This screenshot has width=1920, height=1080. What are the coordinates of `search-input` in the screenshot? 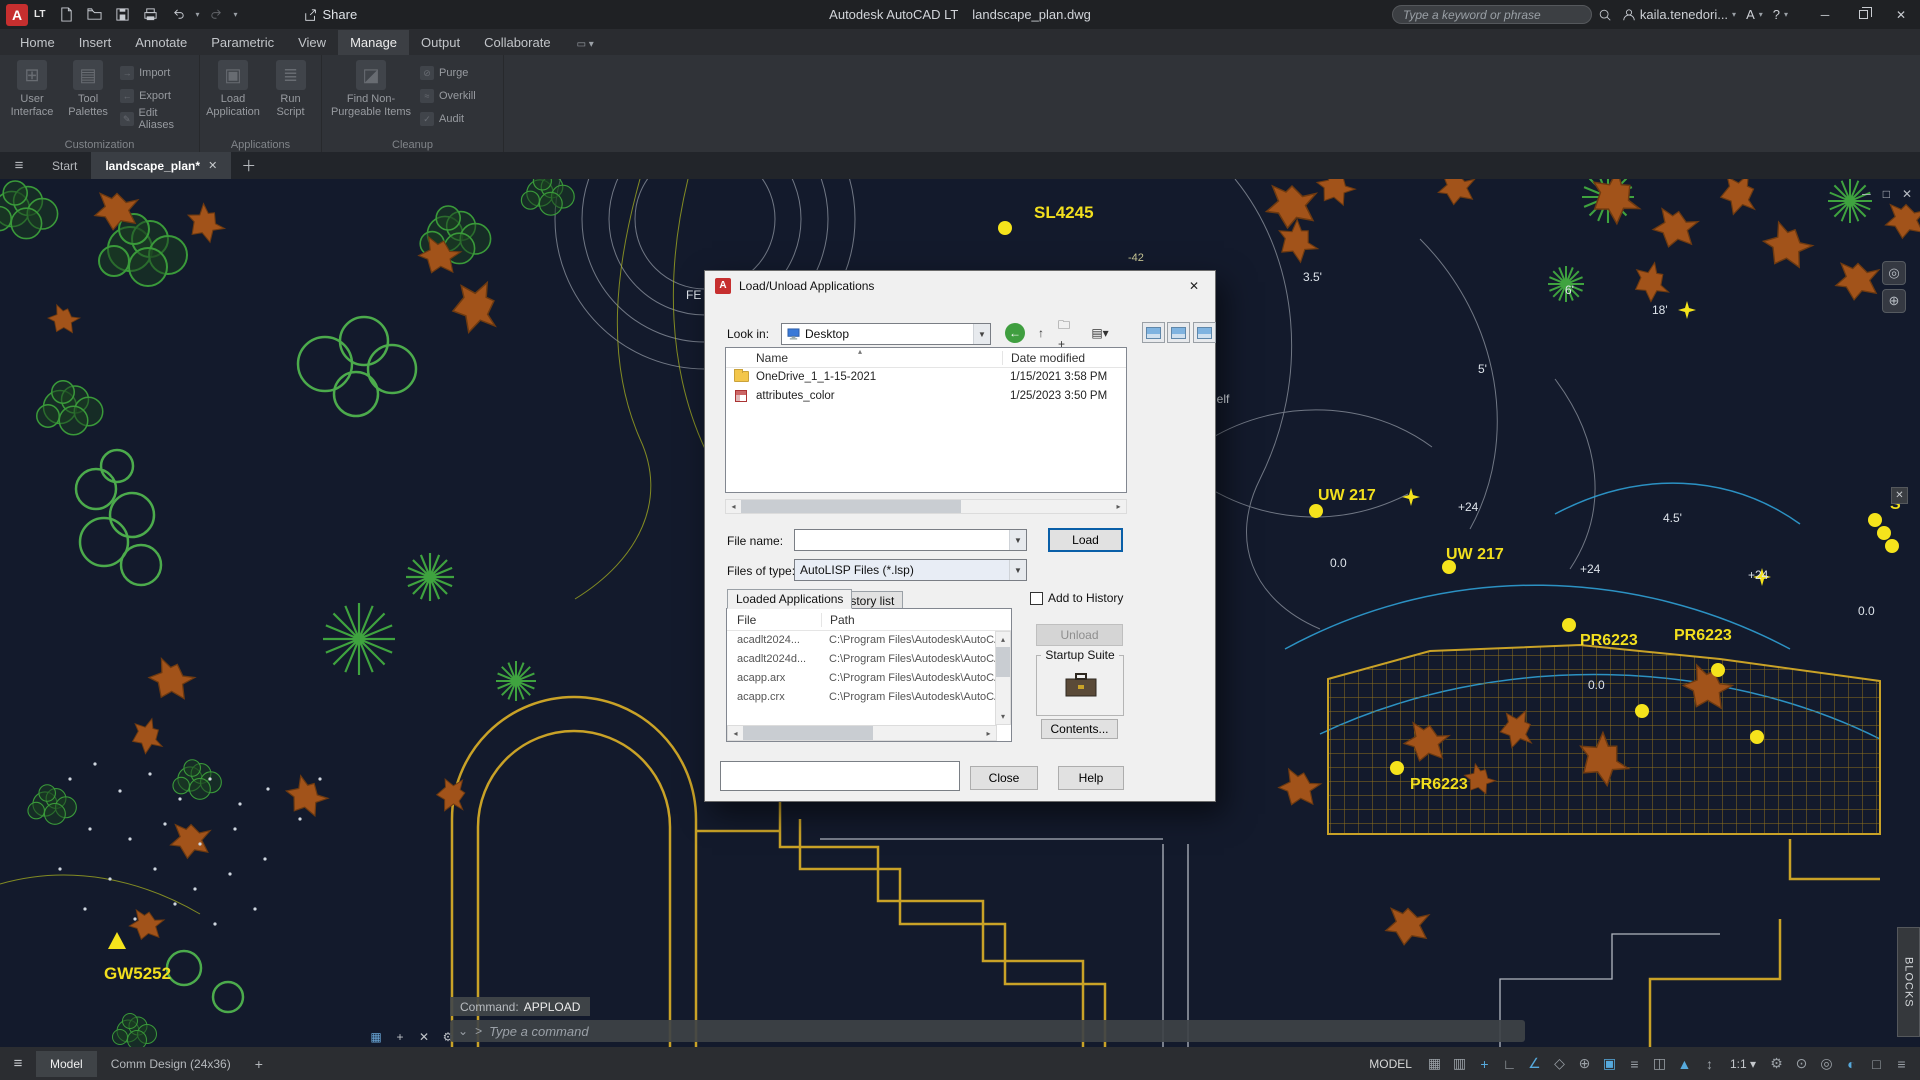 It's located at (1491, 14).